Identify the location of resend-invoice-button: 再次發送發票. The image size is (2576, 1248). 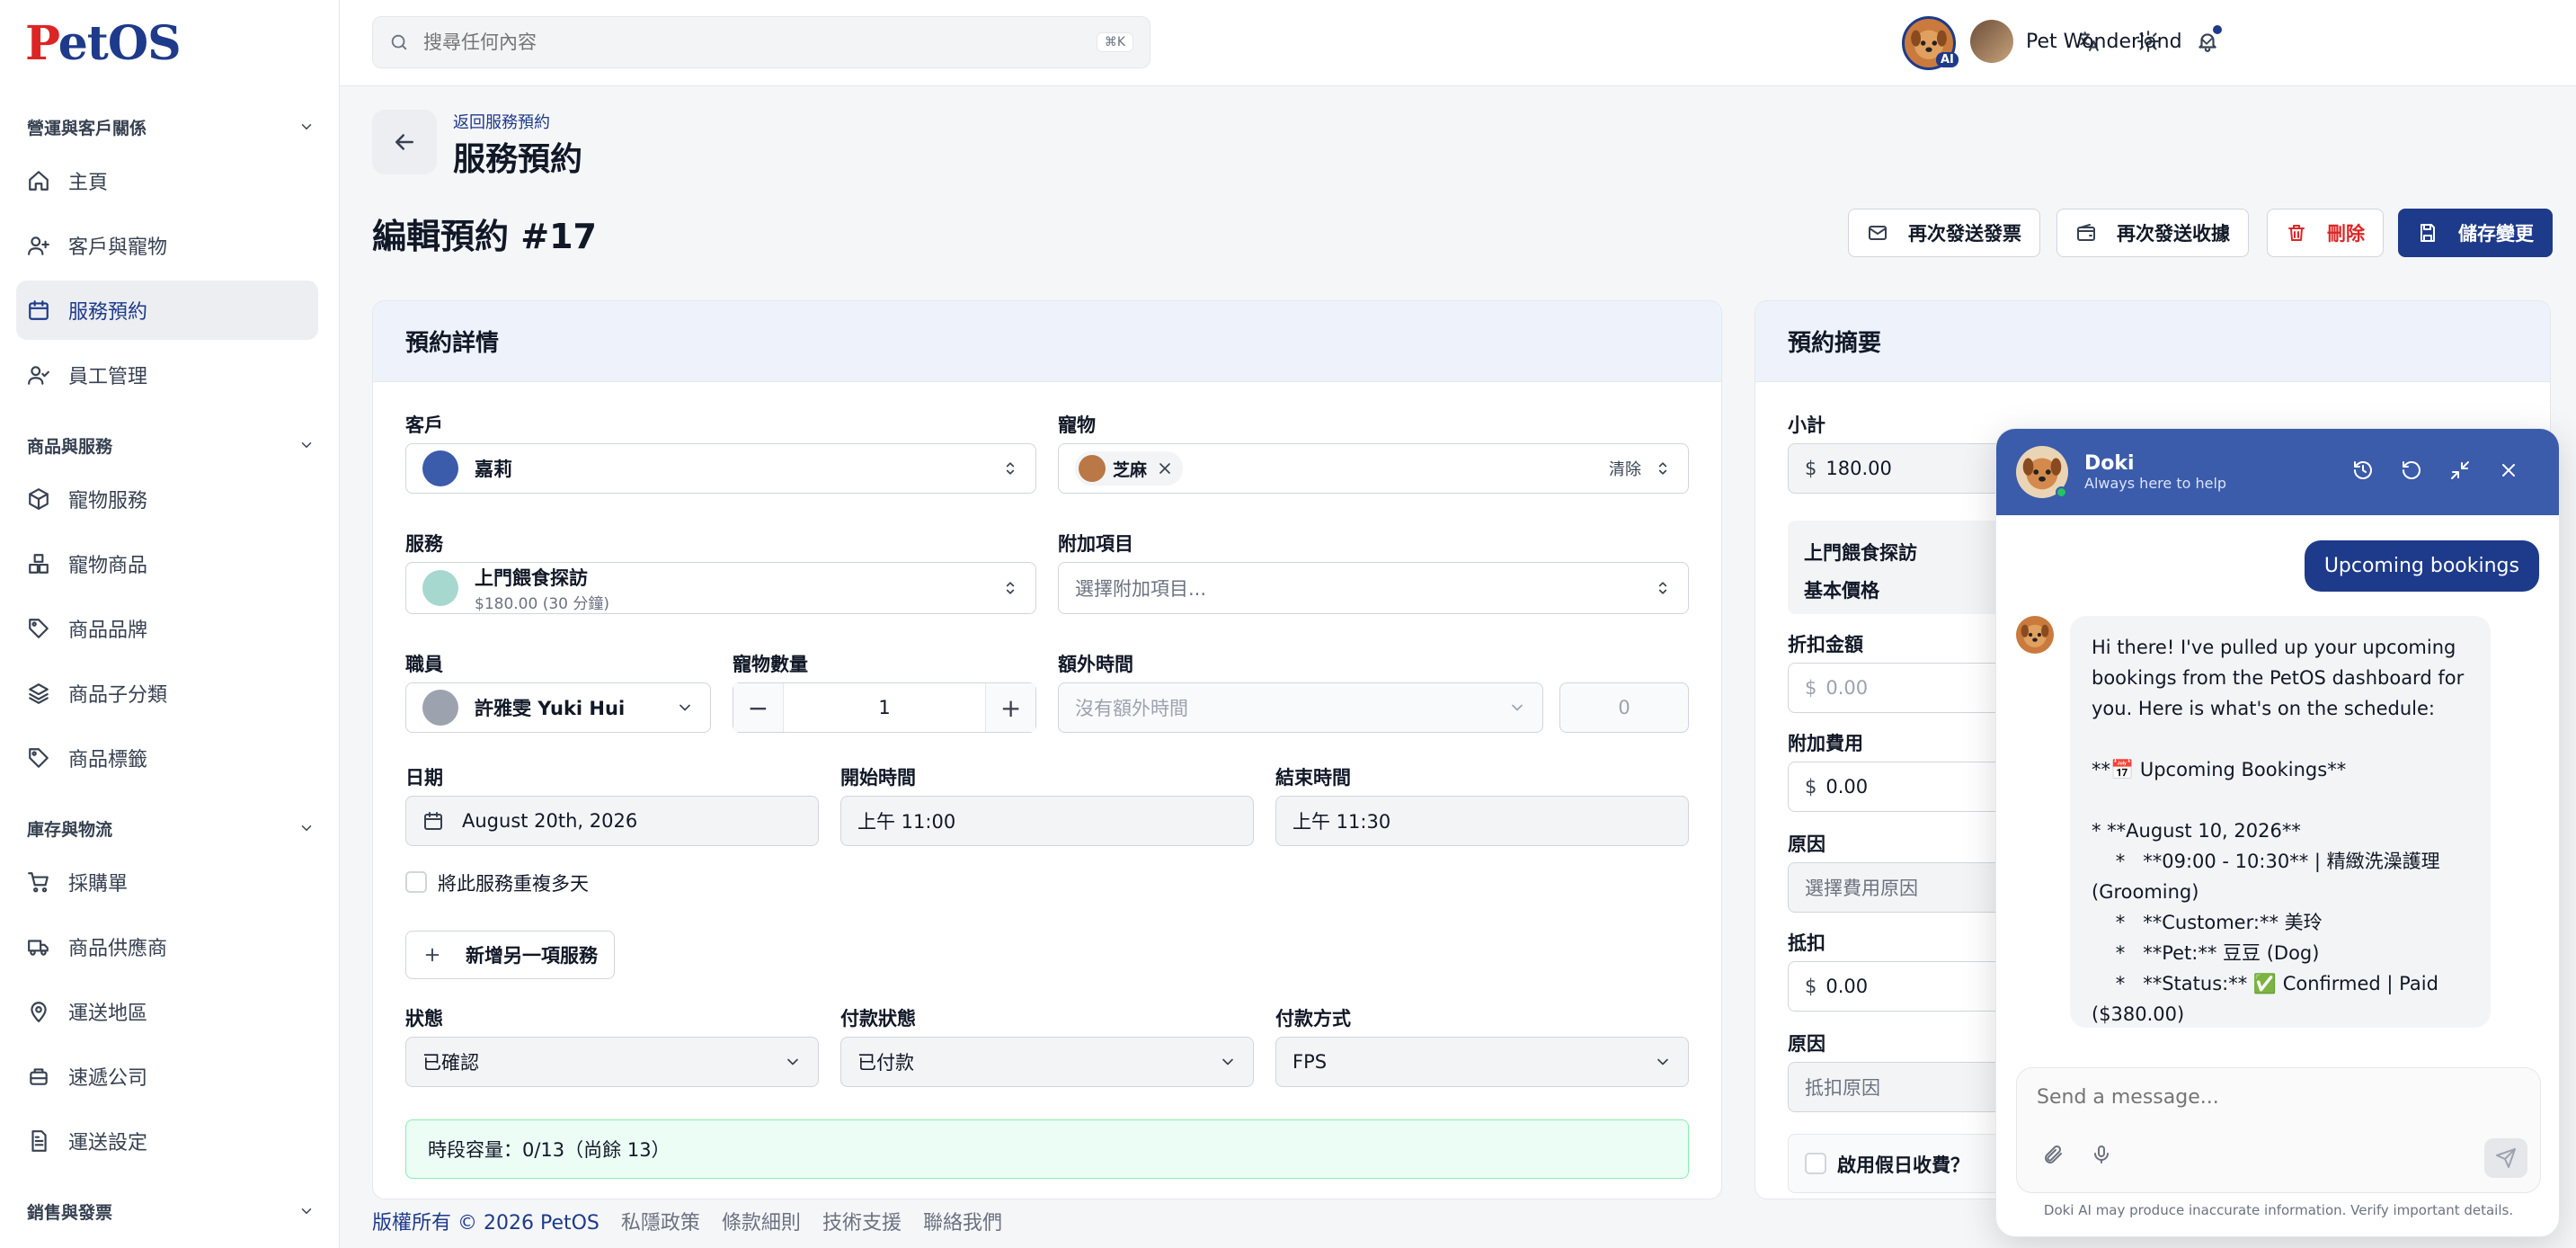
(1944, 233).